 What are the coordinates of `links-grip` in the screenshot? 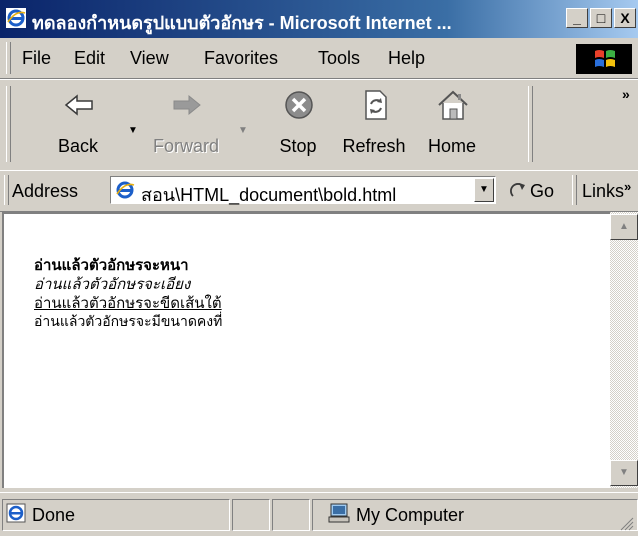 It's located at (574, 190).